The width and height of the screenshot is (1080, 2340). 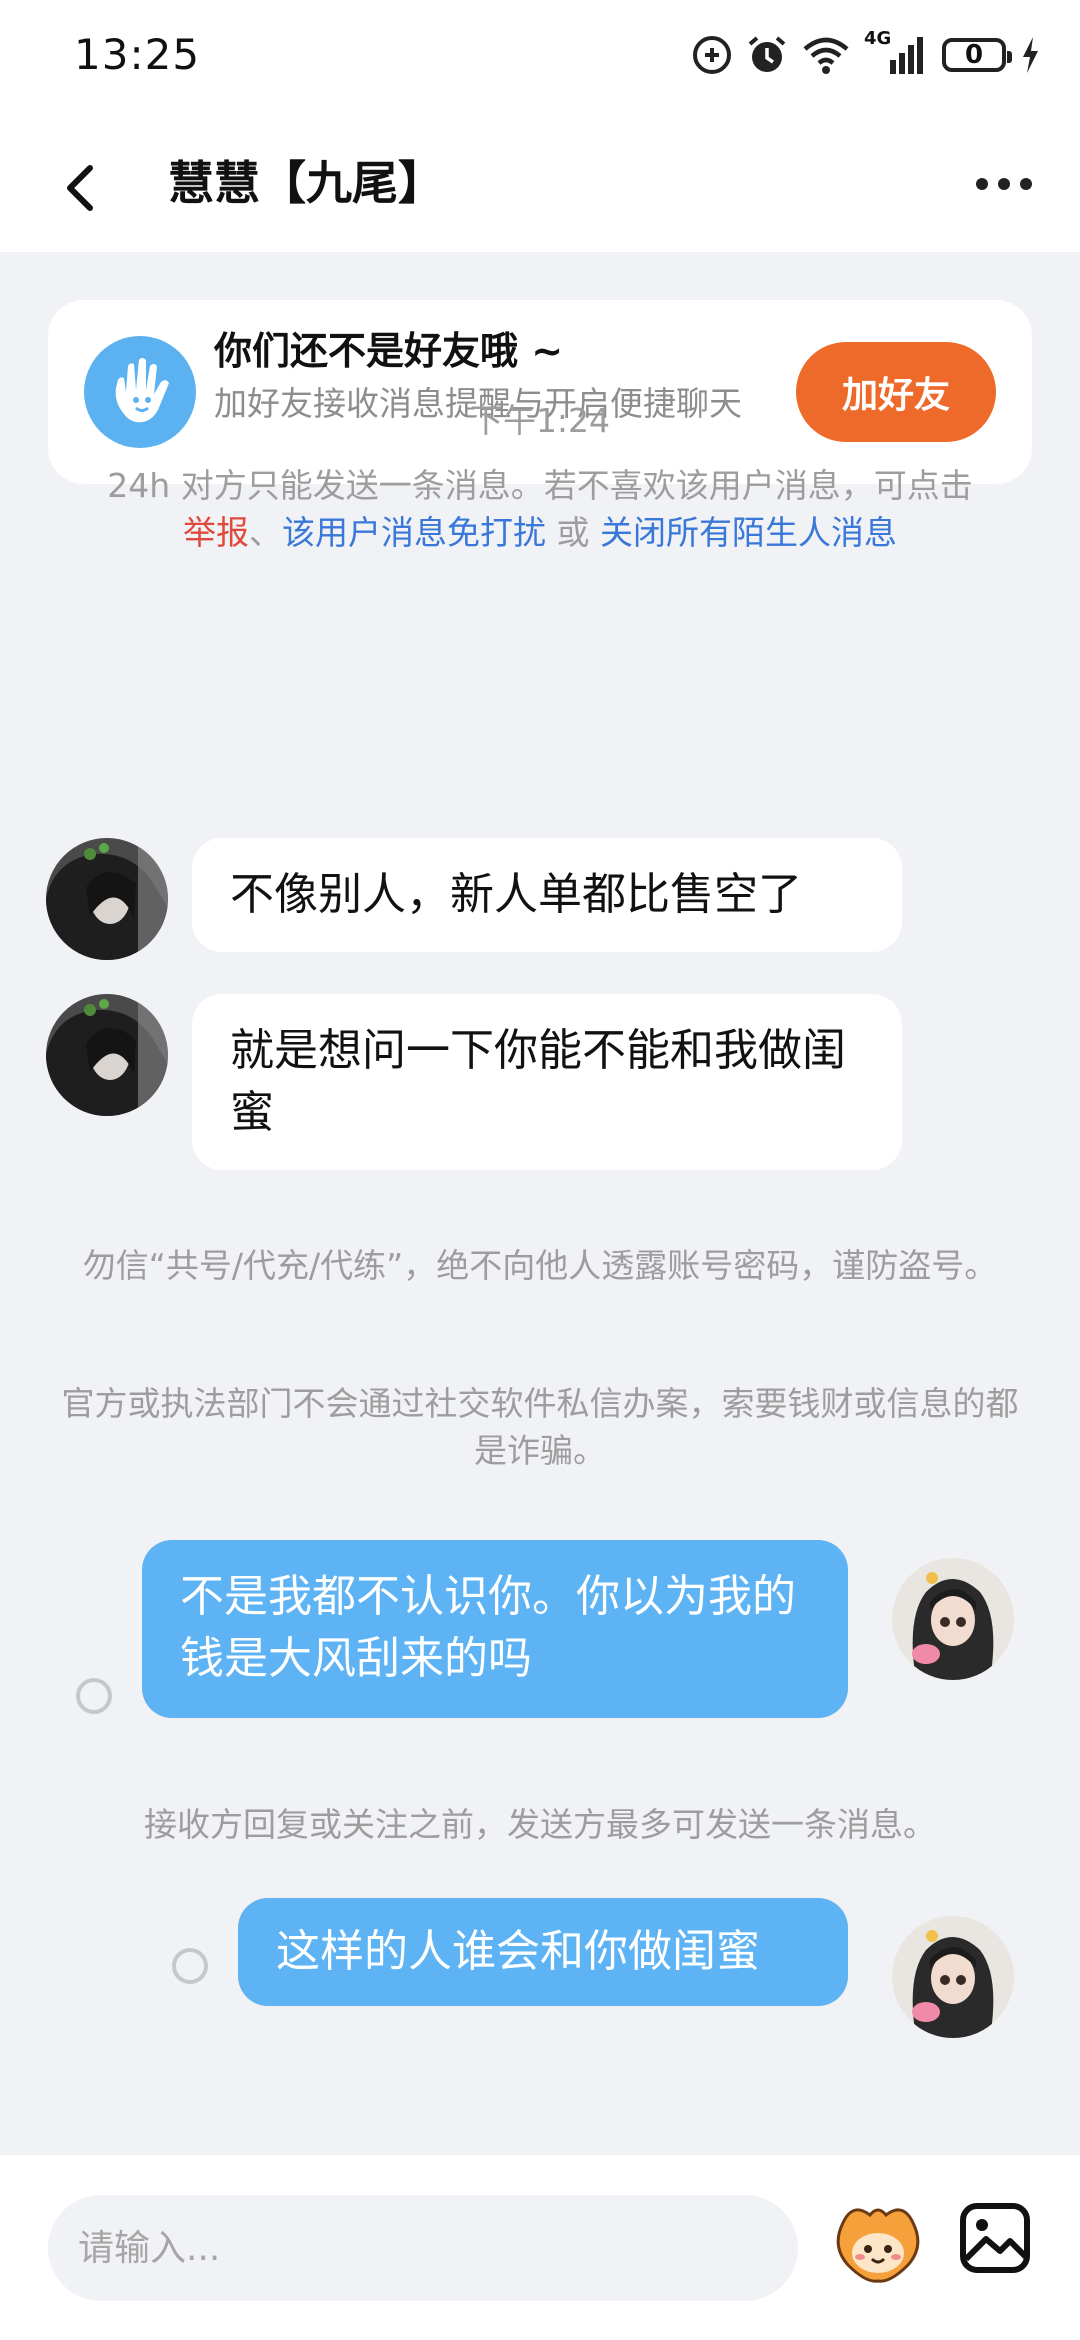 I want to click on charging-icon, so click(x=1030, y=55).